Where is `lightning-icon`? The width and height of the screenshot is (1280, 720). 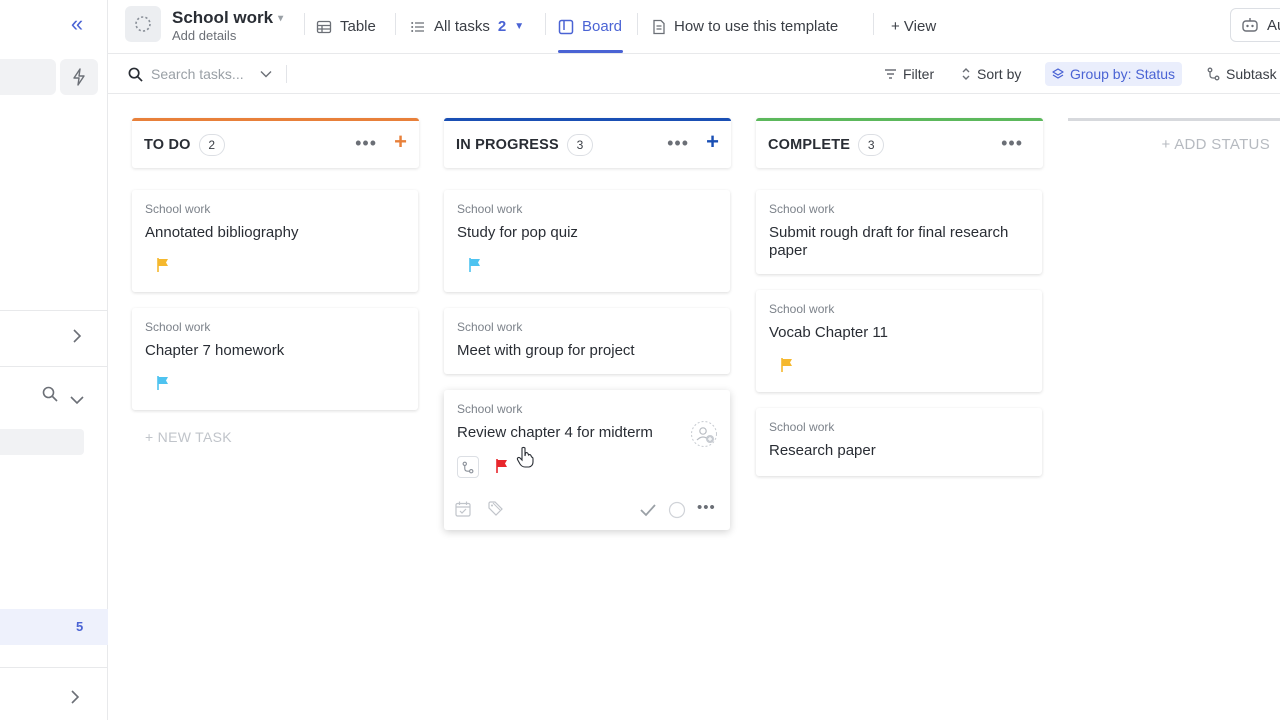 lightning-icon is located at coordinates (79, 77).